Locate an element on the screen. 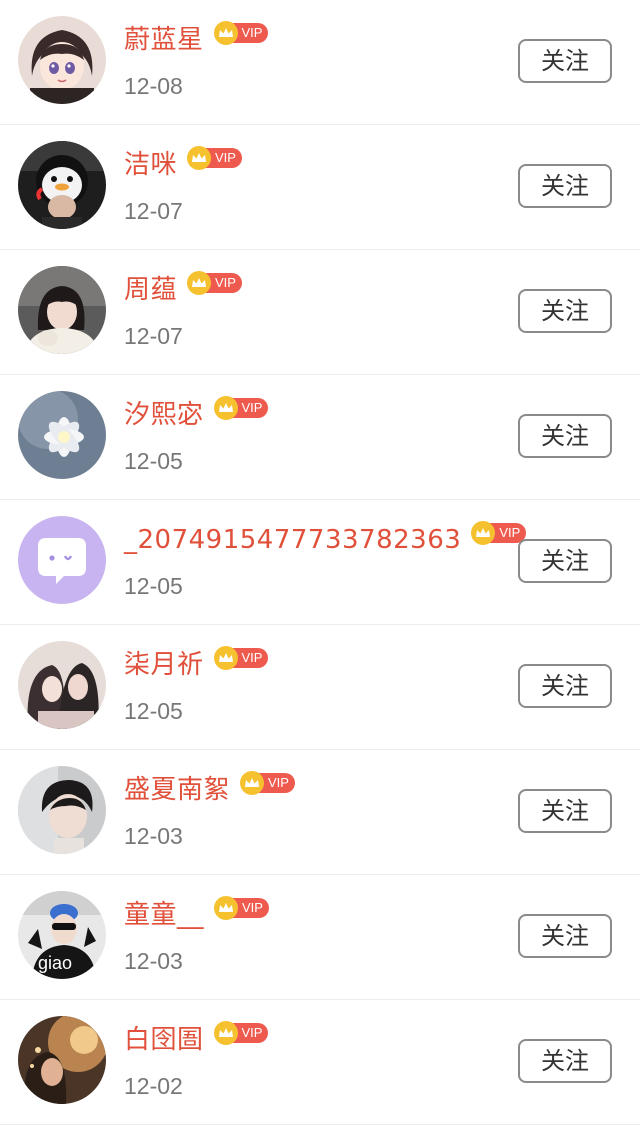 Image resolution: width=640 pixels, height=1131 pixels. warm-light-avatar-icon is located at coordinates (62, 1060).